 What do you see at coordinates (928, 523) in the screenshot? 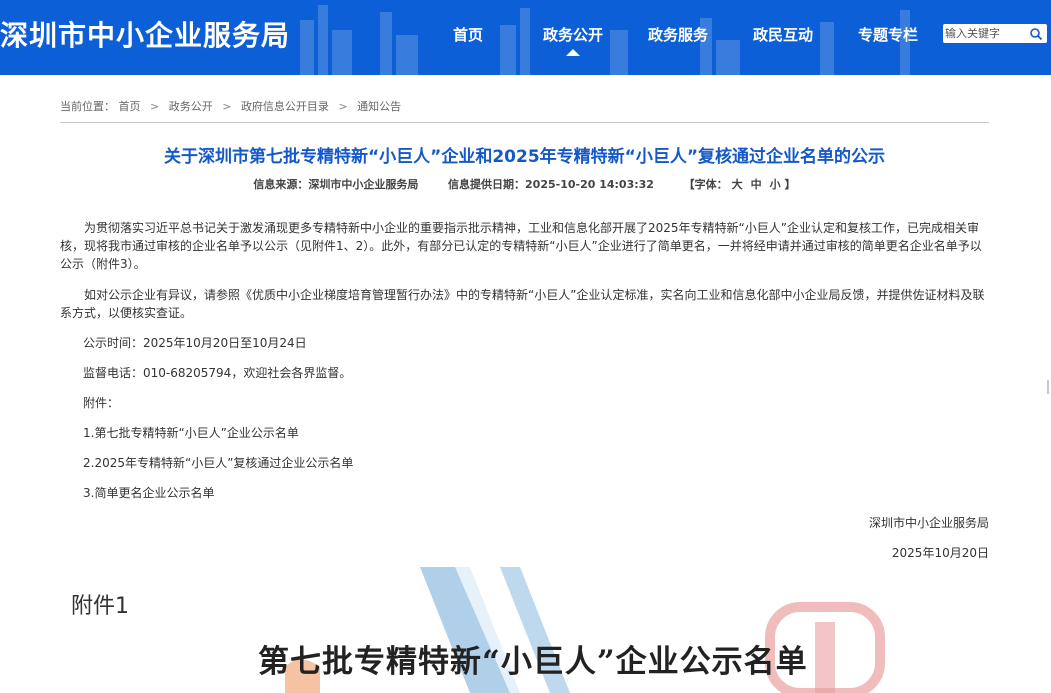
I see `signature-org: 深圳市中小企业服务局` at bounding box center [928, 523].